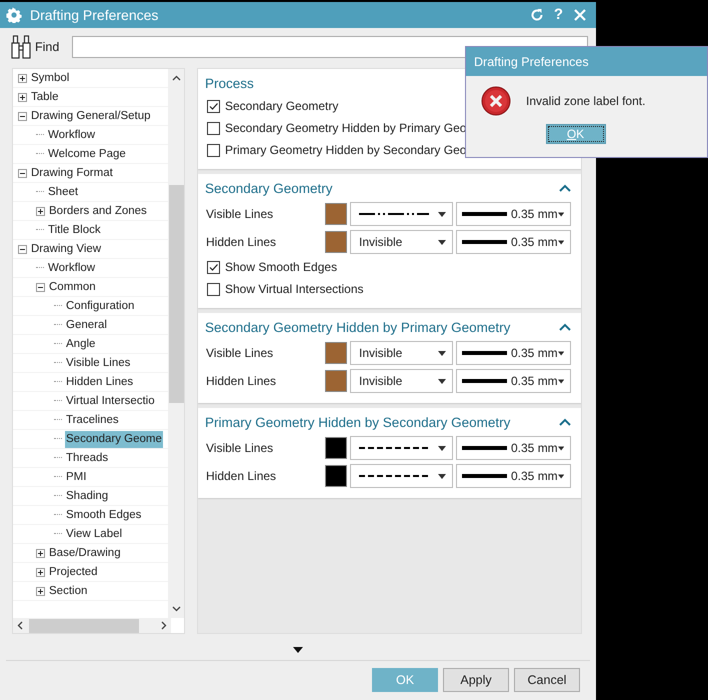 This screenshot has height=700, width=708. What do you see at coordinates (74, 230) in the screenshot?
I see `tree-item: Title Block` at bounding box center [74, 230].